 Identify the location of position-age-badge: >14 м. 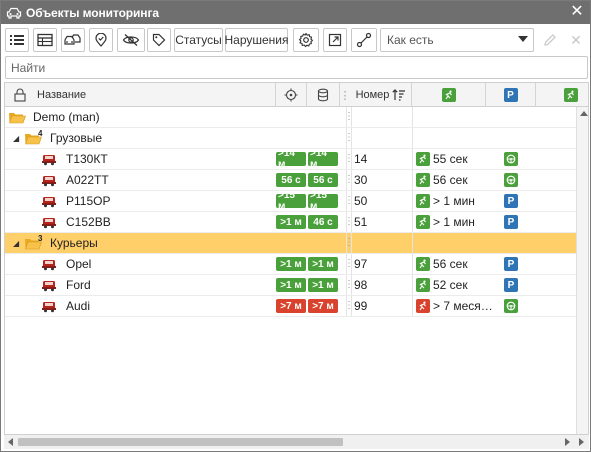
(323, 159).